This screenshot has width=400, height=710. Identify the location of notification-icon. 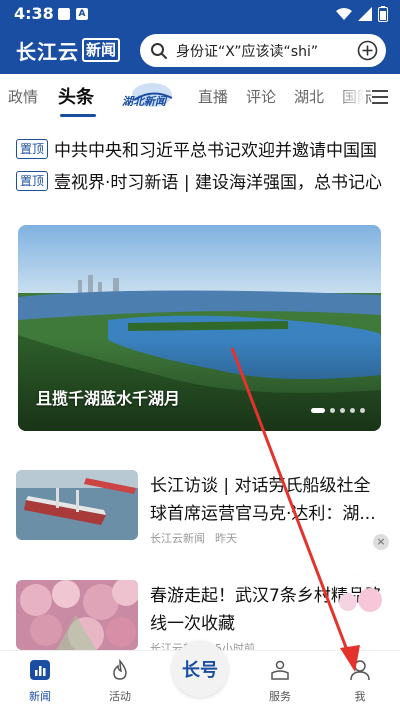
(64, 14).